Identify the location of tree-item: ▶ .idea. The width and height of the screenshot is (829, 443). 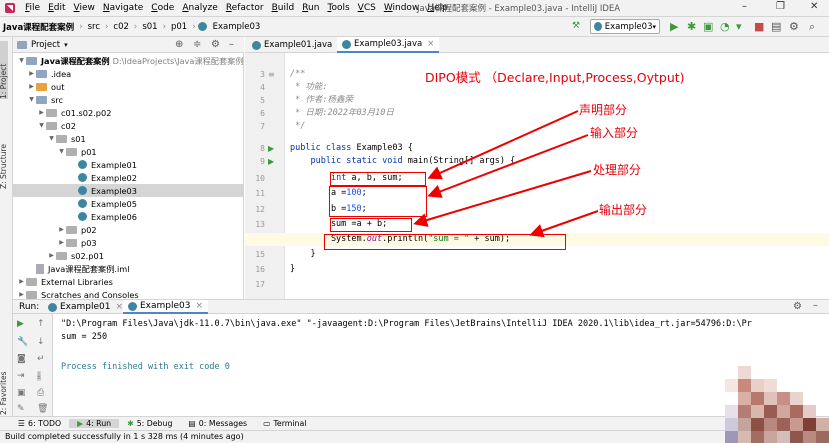
(128, 73).